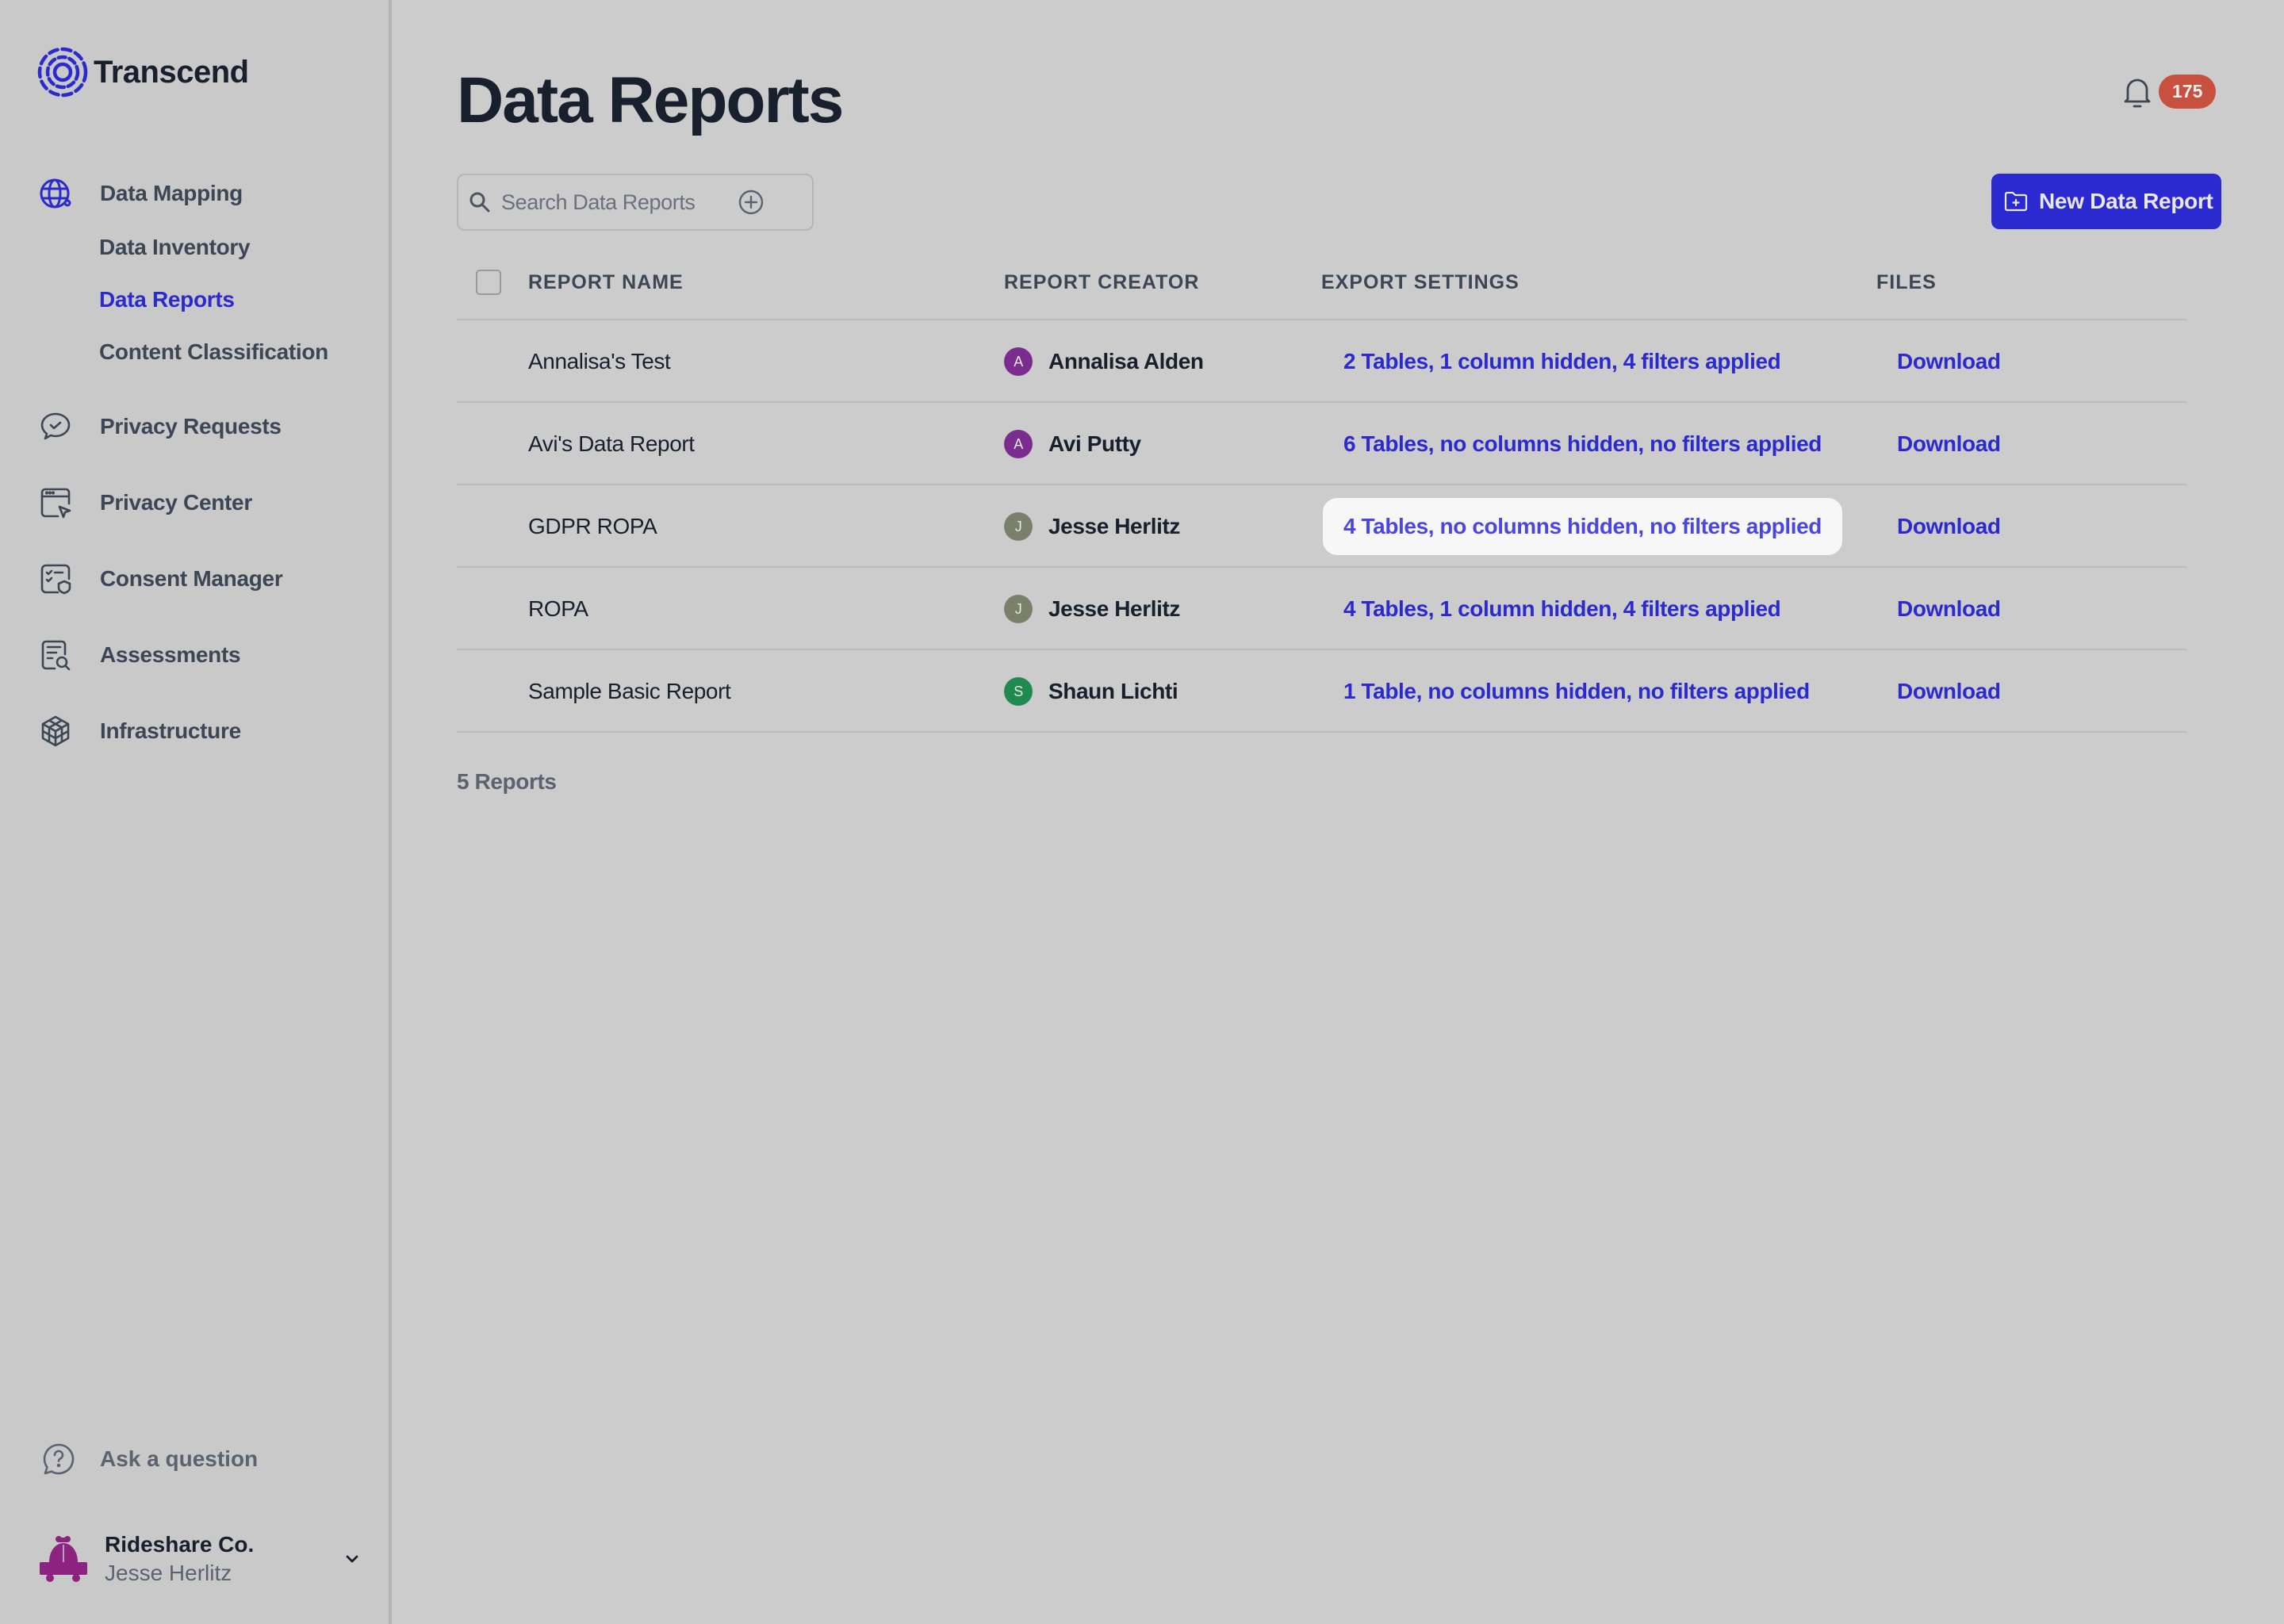  What do you see at coordinates (2016, 201) in the screenshot?
I see `folder-plus-icon` at bounding box center [2016, 201].